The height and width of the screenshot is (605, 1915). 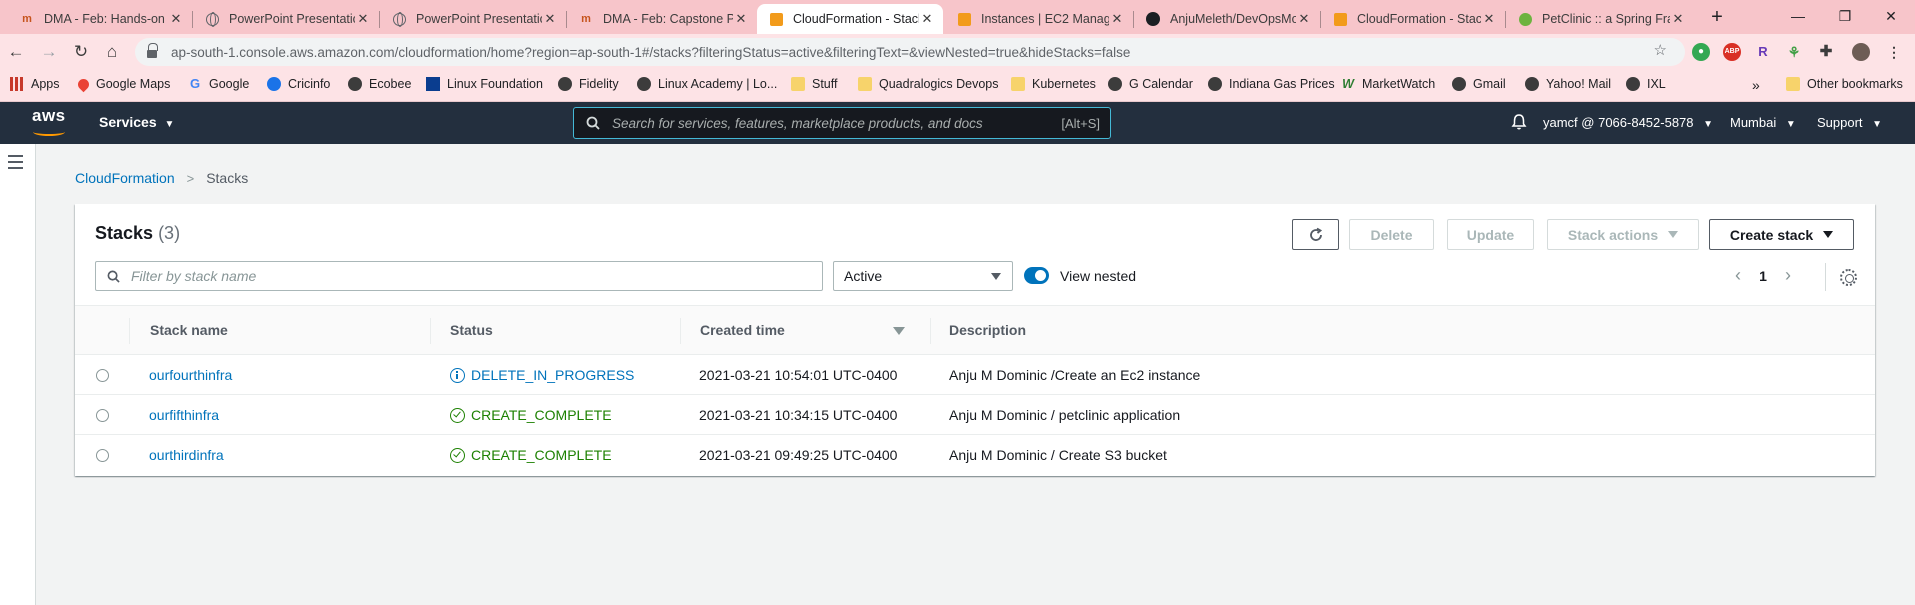 What do you see at coordinates (50, 122) in the screenshot?
I see `aws-logo: aws` at bounding box center [50, 122].